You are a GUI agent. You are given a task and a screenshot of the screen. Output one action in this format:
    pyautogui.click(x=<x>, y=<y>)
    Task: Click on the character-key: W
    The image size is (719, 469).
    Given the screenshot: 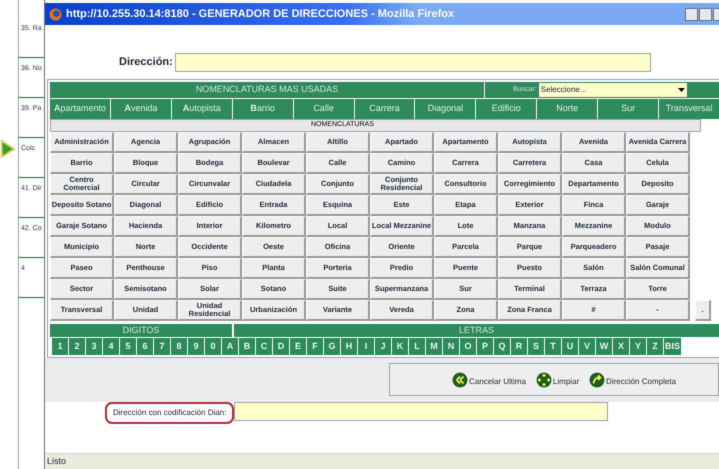 What is the action you would take?
    pyautogui.click(x=604, y=346)
    